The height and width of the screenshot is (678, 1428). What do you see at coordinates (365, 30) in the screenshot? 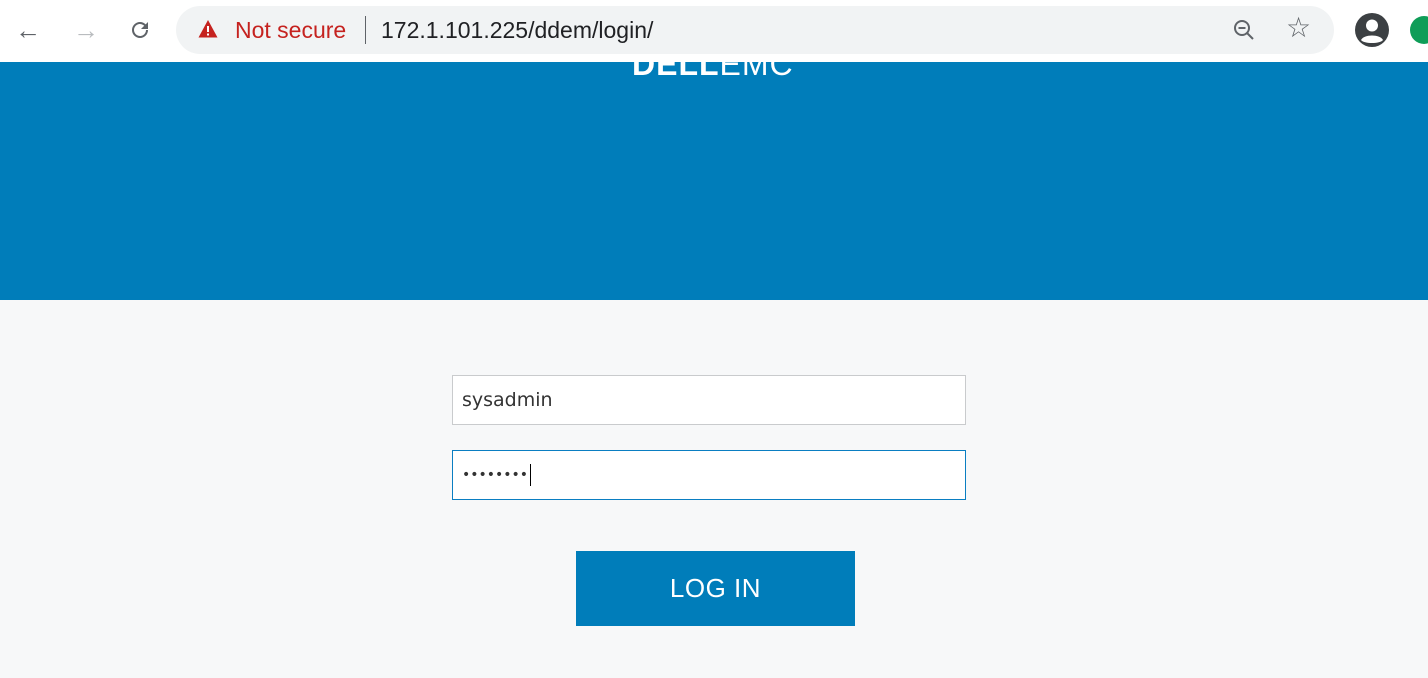
I see `omnibox-divider` at bounding box center [365, 30].